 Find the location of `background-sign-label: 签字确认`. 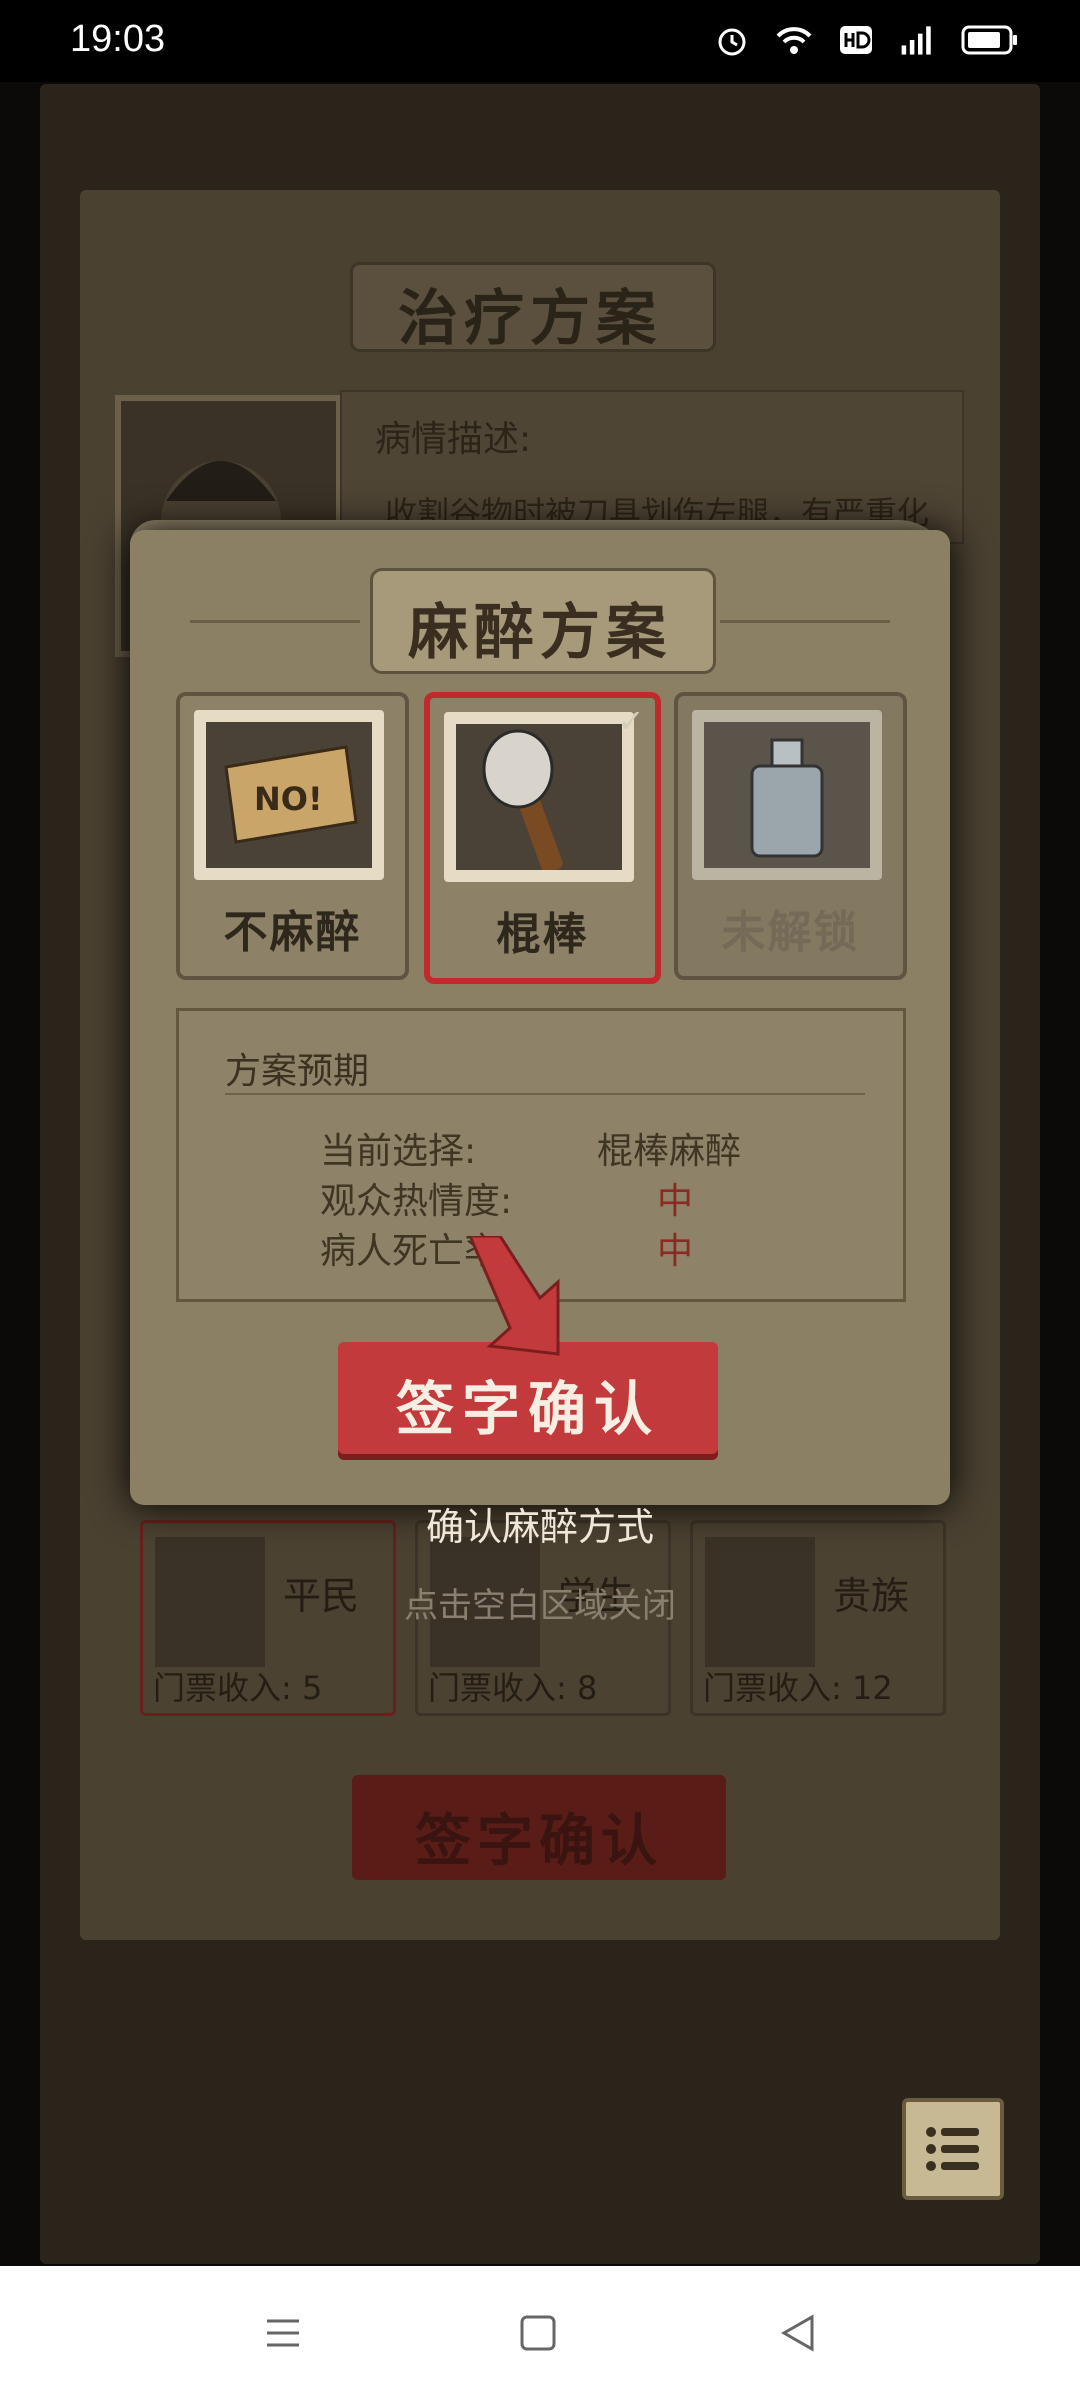

background-sign-label: 签字确认 is located at coordinates (539, 1841).